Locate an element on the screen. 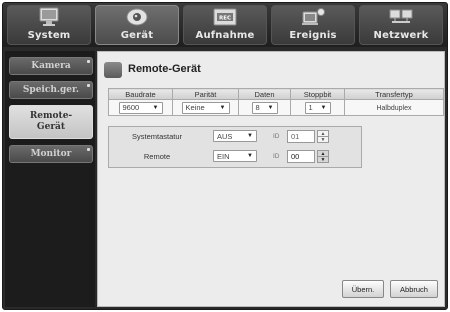 This screenshot has height=312, width=450. sidebar-item-label: Remote- Gerät is located at coordinates (51, 121).